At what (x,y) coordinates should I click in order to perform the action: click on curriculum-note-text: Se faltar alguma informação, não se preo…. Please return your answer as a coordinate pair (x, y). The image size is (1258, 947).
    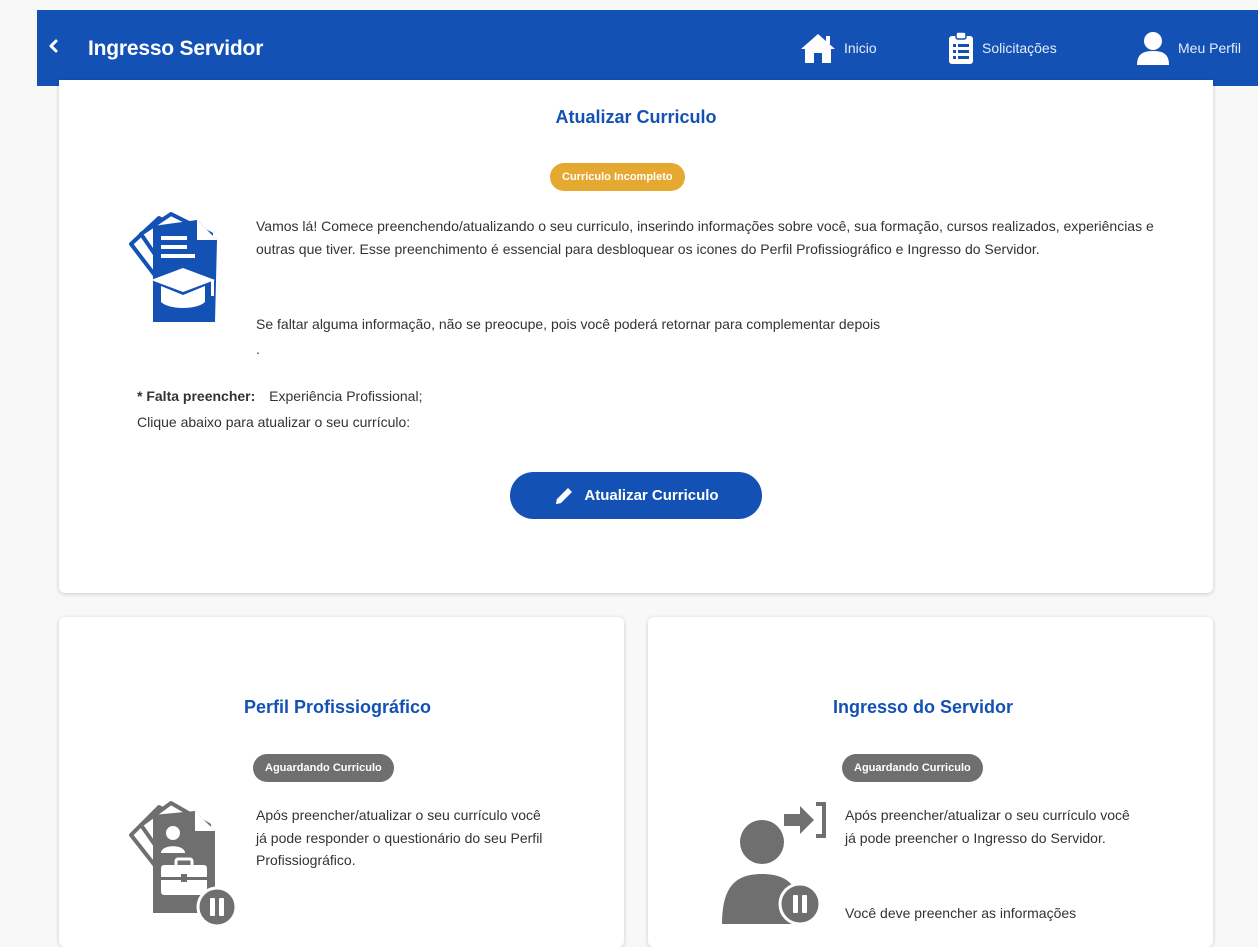
    Looking at the image, I should click on (568, 324).